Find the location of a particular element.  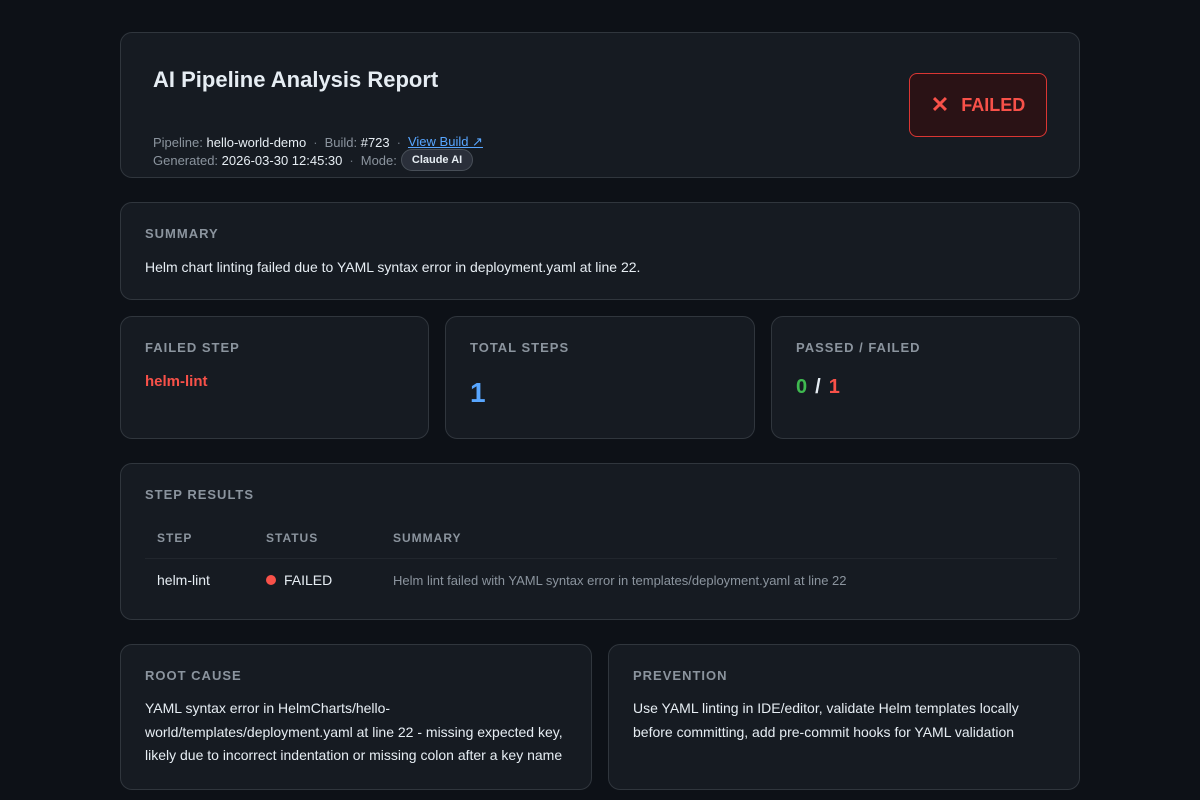

pipeline-label: Pipeline: is located at coordinates (178, 142).